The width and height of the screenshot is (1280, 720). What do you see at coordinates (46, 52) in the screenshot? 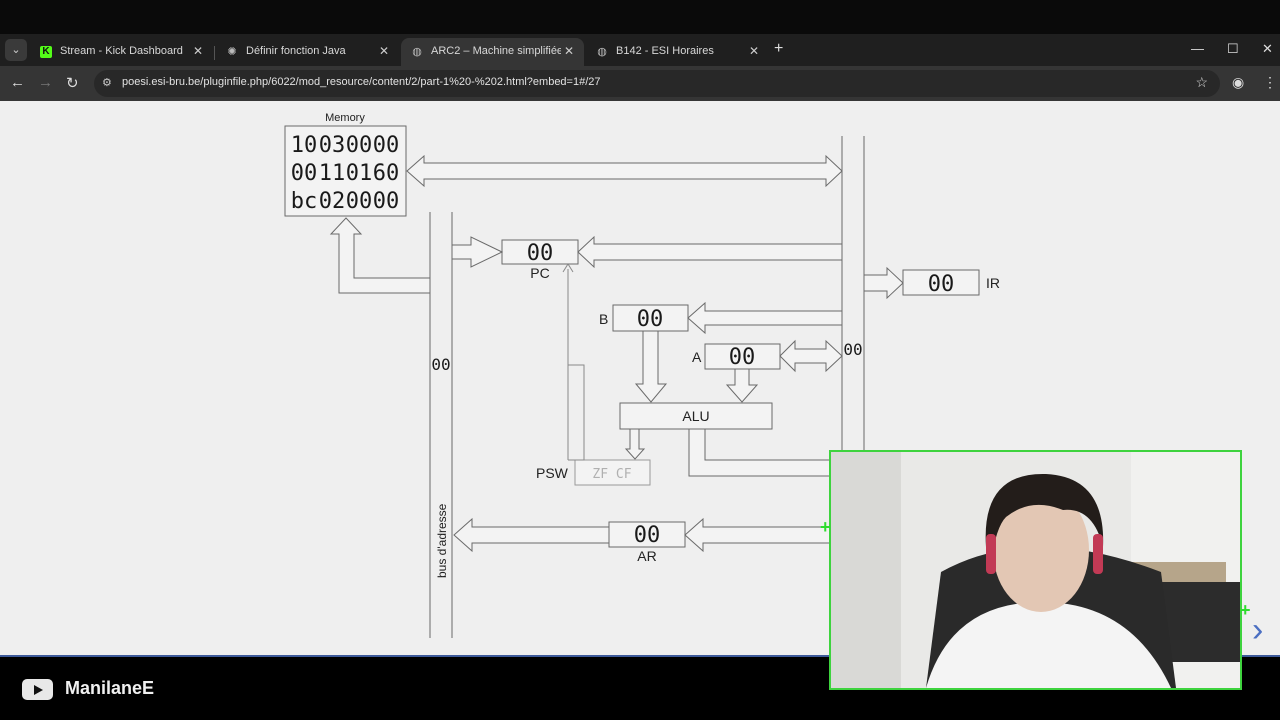
I see `kick-logo-icon: K` at bounding box center [46, 52].